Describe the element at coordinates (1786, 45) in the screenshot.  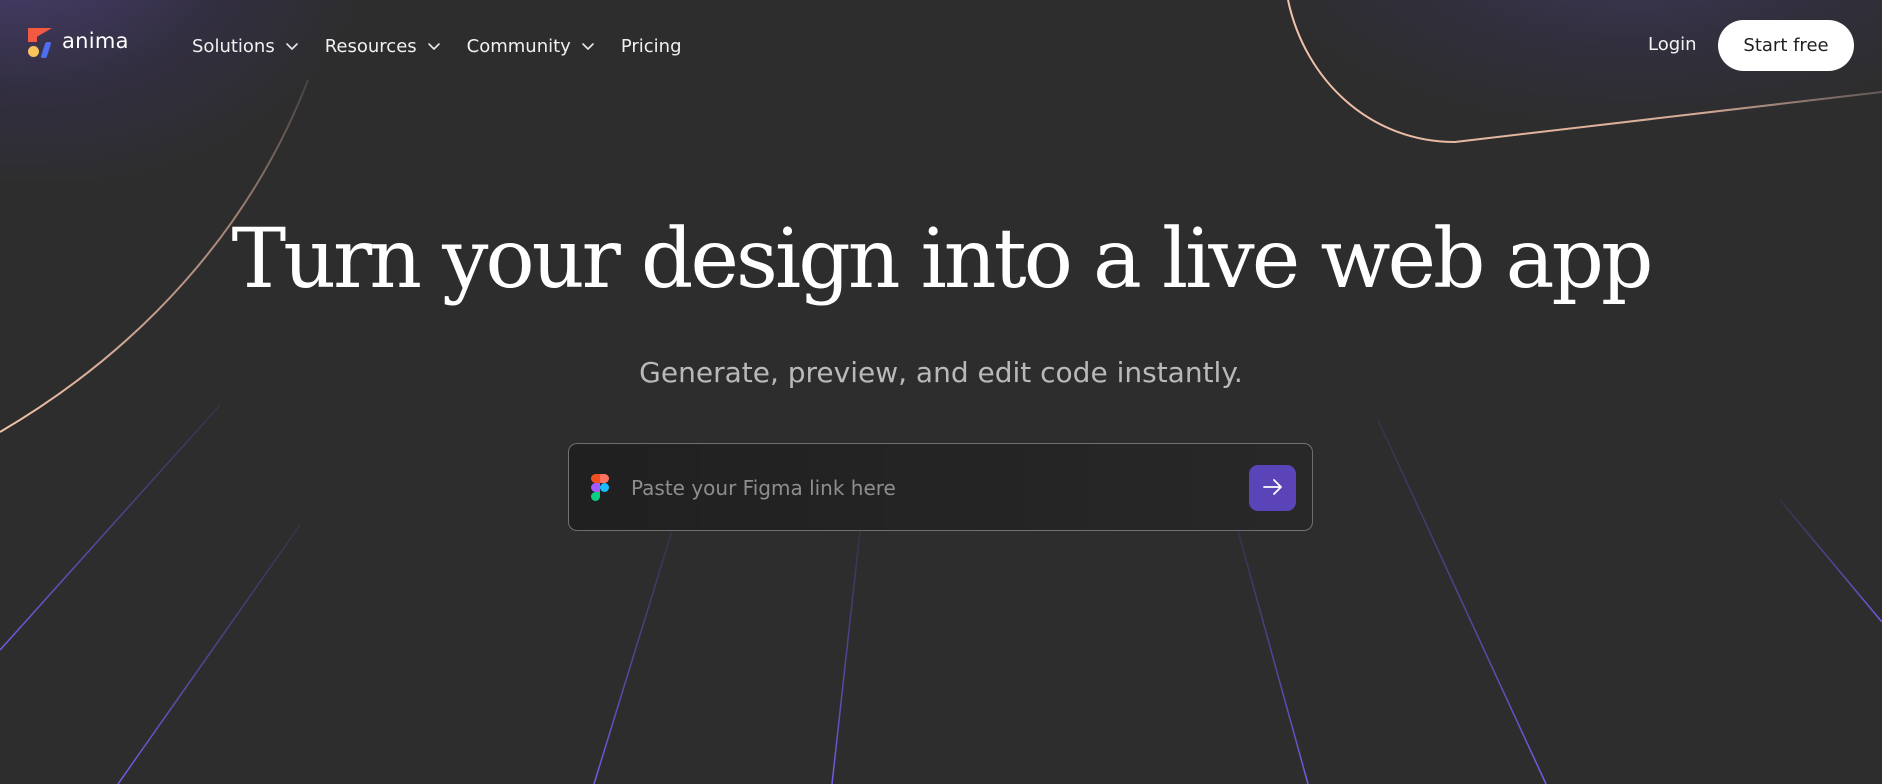
I see `start-free-button: Start free` at that location.